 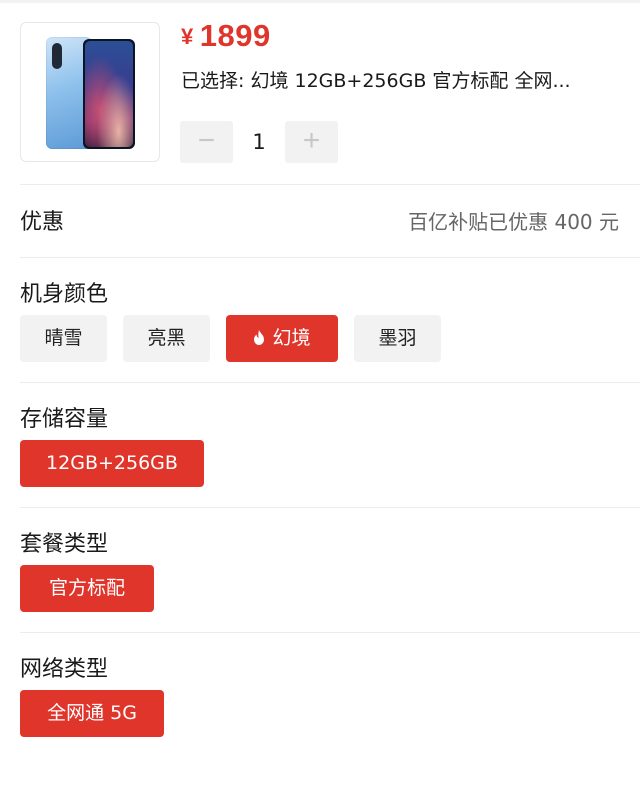 What do you see at coordinates (92, 713) in the screenshot?
I see `network-option-5g: 全网通 5G` at bounding box center [92, 713].